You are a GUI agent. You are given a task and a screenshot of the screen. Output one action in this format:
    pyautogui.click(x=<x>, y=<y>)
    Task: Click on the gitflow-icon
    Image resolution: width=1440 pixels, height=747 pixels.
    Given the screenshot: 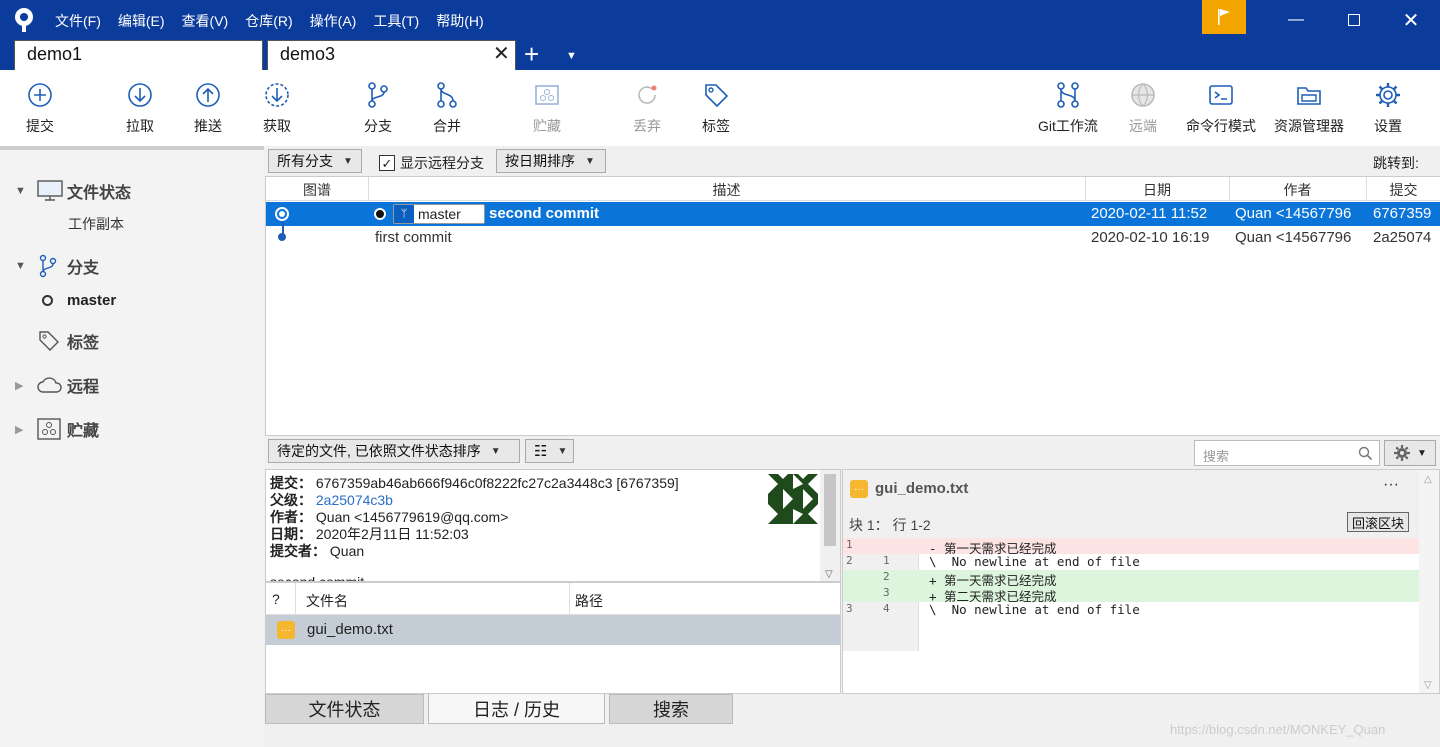 What is the action you would take?
    pyautogui.click(x=1068, y=95)
    